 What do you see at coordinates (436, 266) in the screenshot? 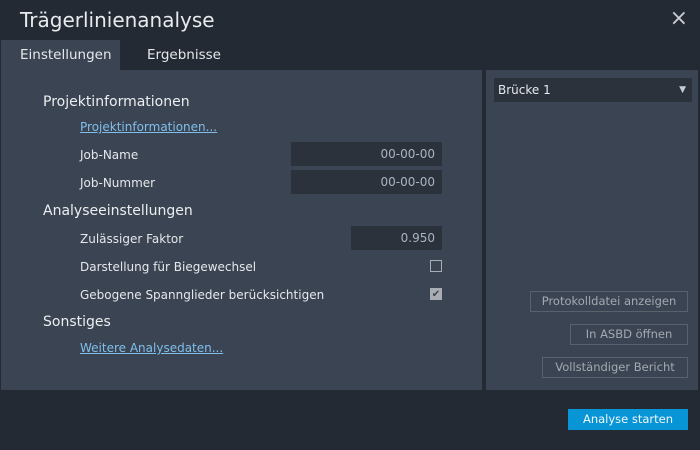
I see `bending-checkbox` at bounding box center [436, 266].